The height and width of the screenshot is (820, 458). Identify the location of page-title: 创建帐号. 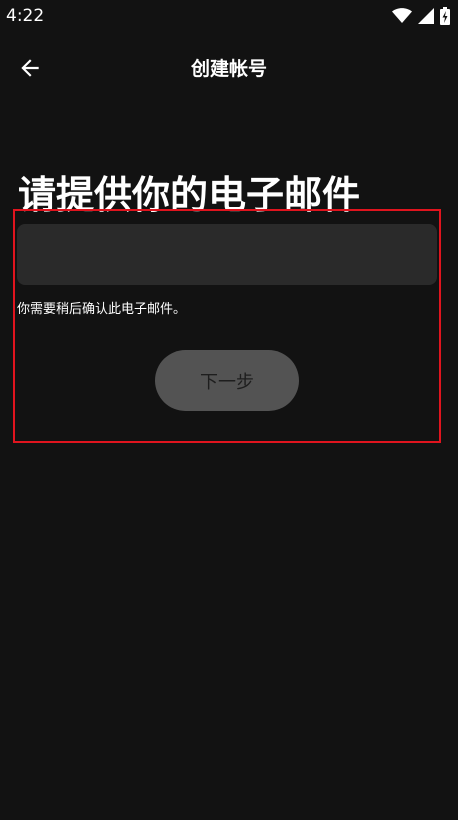
(228, 69).